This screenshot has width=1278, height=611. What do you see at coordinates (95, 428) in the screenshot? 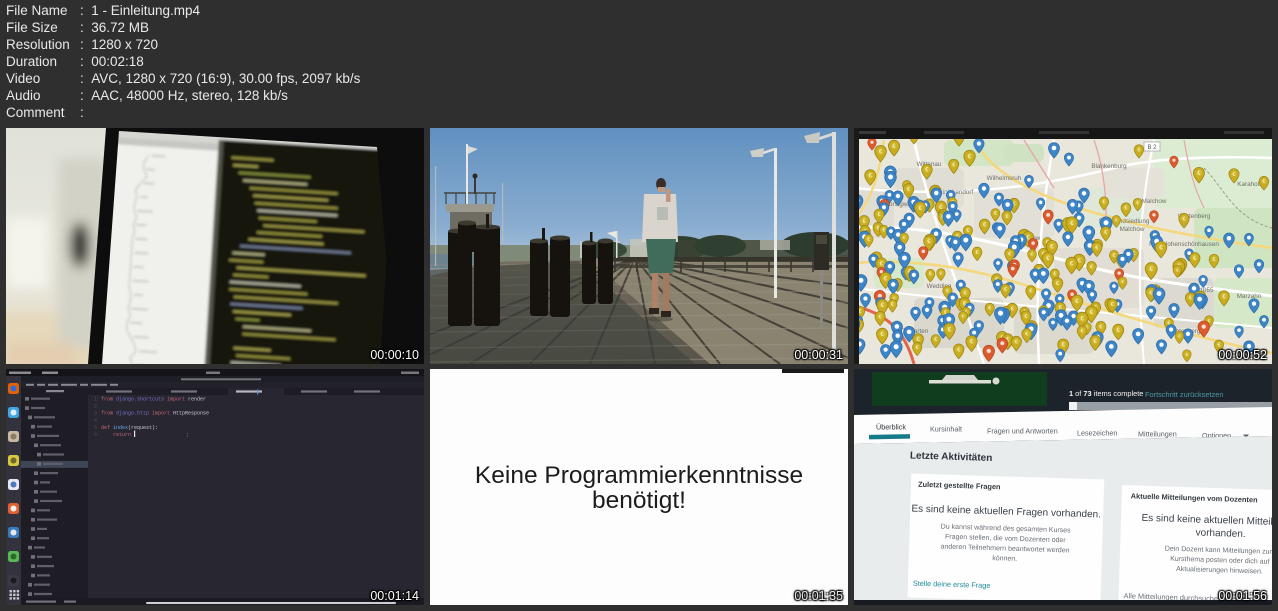
I see `svg-text: 5` at bounding box center [95, 428].